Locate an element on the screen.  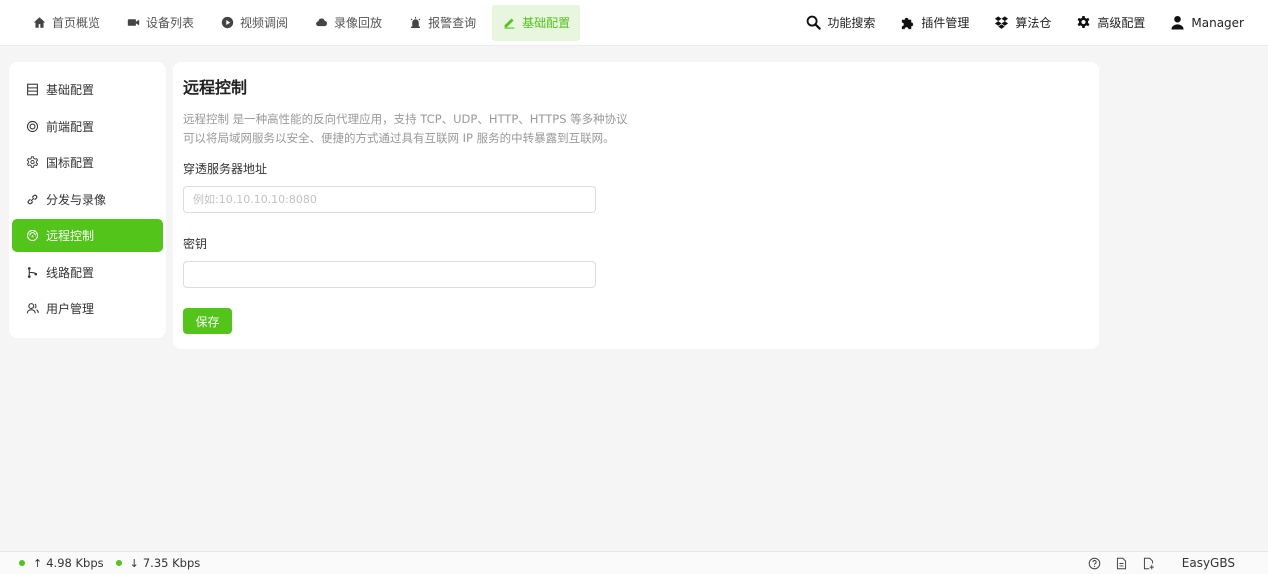
alarm-icon is located at coordinates (415, 23).